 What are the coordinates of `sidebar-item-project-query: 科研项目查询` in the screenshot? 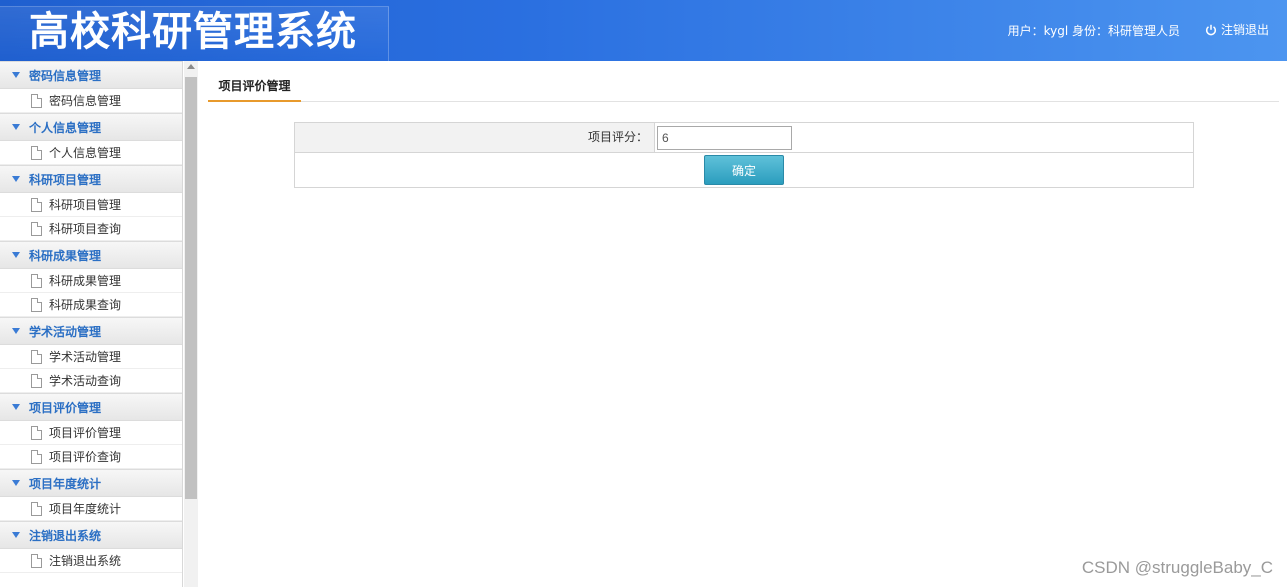 It's located at (91, 229).